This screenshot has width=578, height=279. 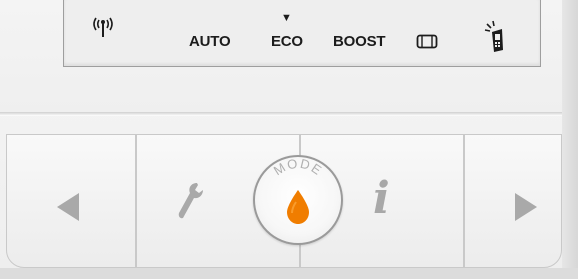 I want to click on wireless-signal-icon, so click(x=103, y=27).